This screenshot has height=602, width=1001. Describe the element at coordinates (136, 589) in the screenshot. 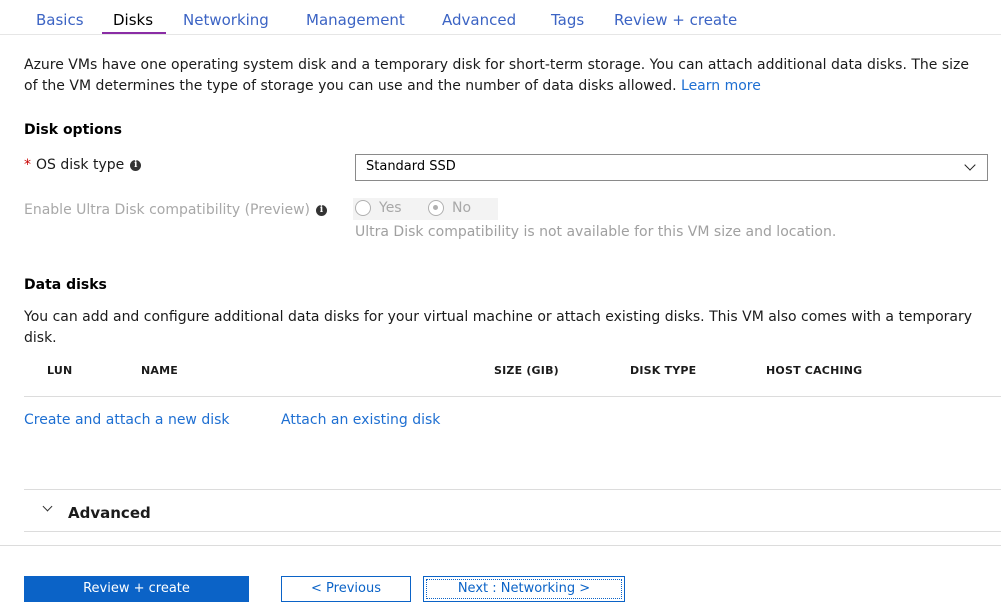

I see `review-create-button: Review + create` at that location.